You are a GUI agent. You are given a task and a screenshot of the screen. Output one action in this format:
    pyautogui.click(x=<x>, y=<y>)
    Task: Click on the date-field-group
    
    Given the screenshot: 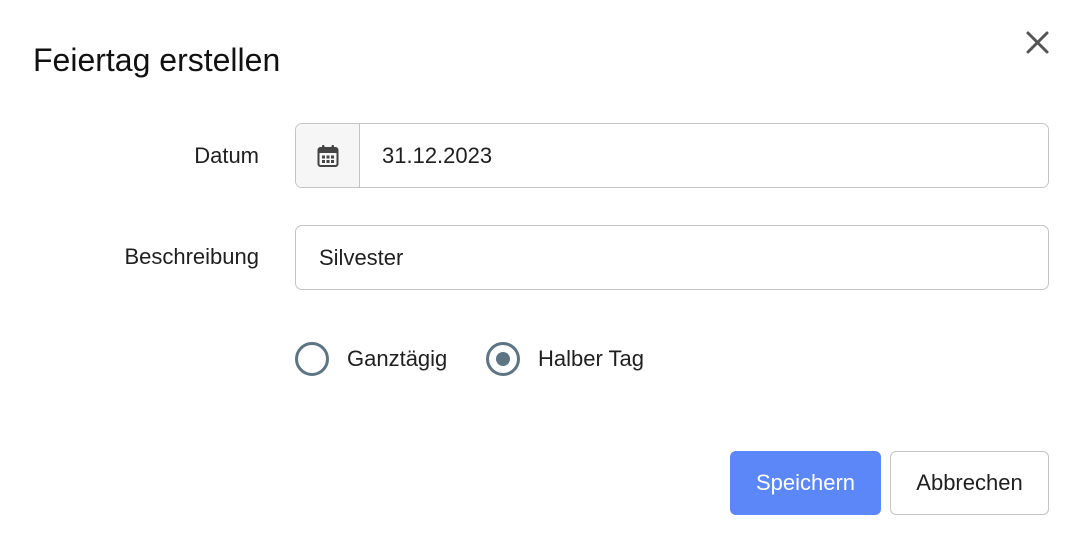 What is the action you would take?
    pyautogui.click(x=672, y=155)
    